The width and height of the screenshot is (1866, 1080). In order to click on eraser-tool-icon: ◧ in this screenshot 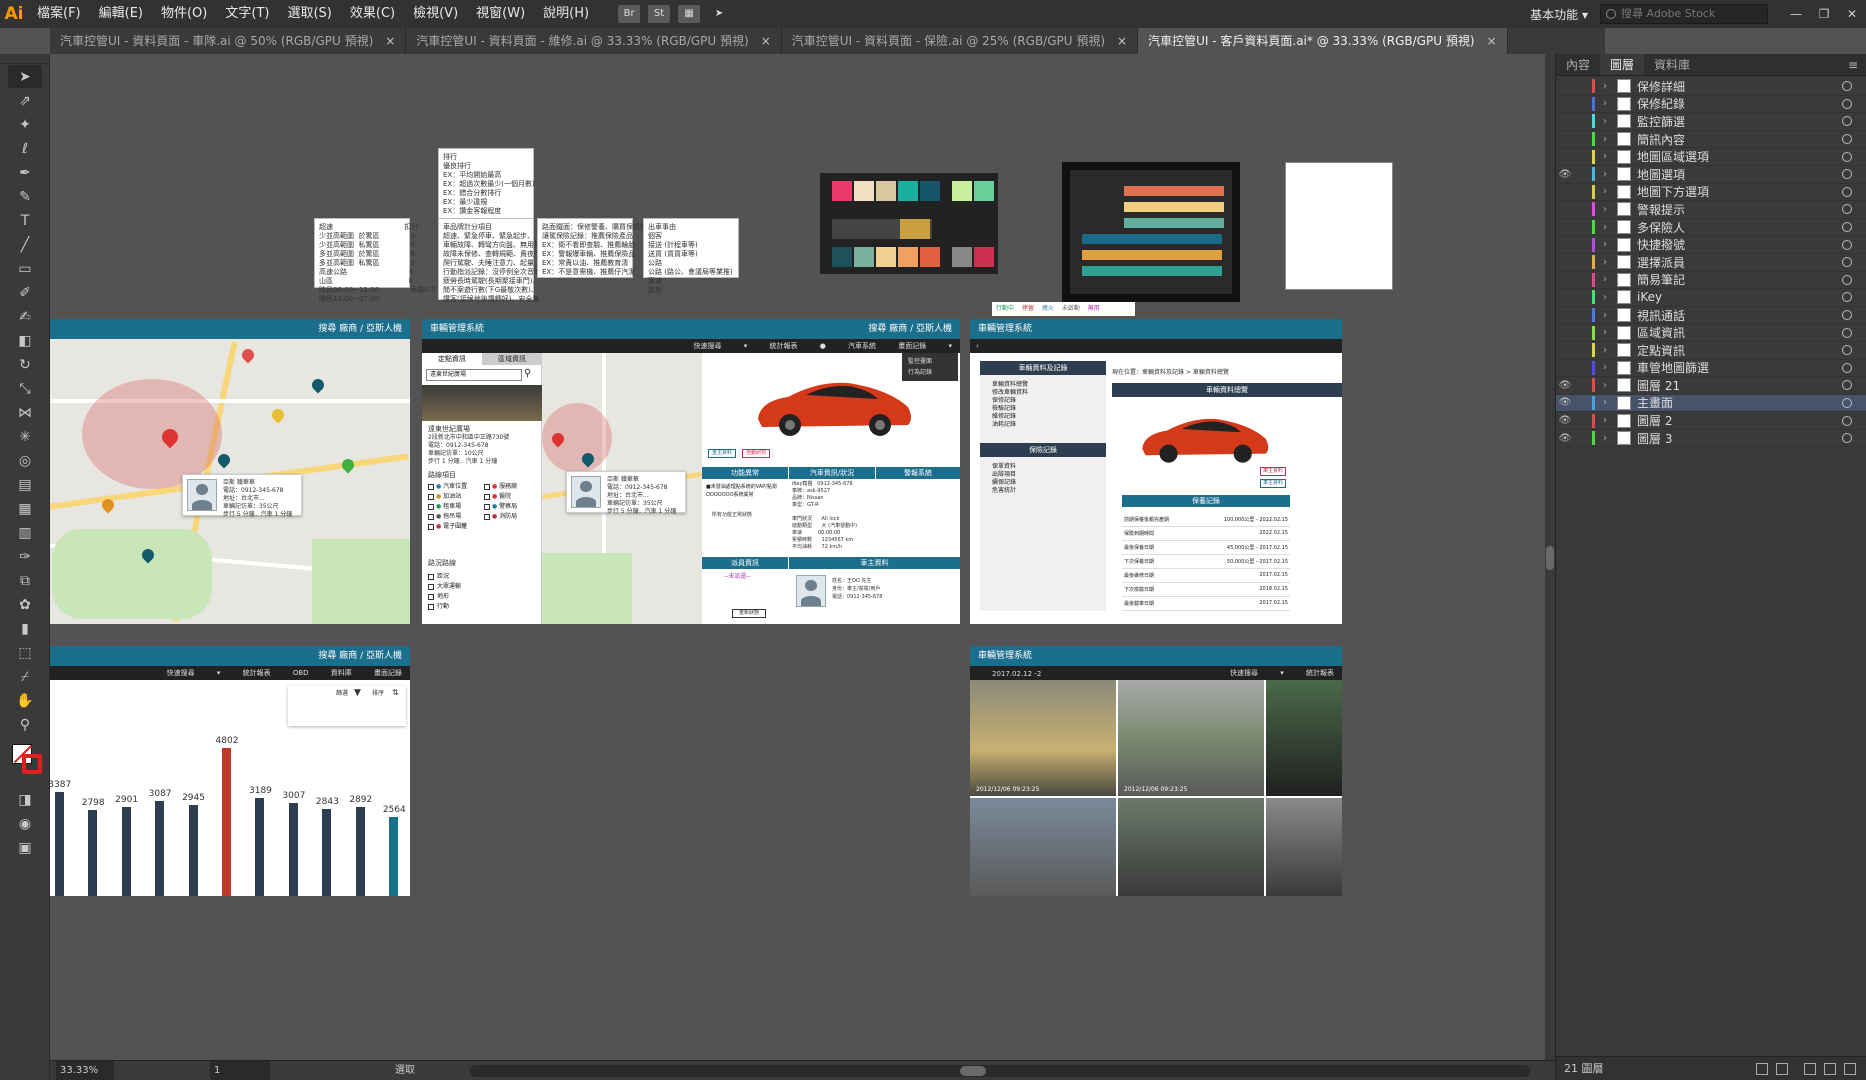, I will do `click(25, 340)`.